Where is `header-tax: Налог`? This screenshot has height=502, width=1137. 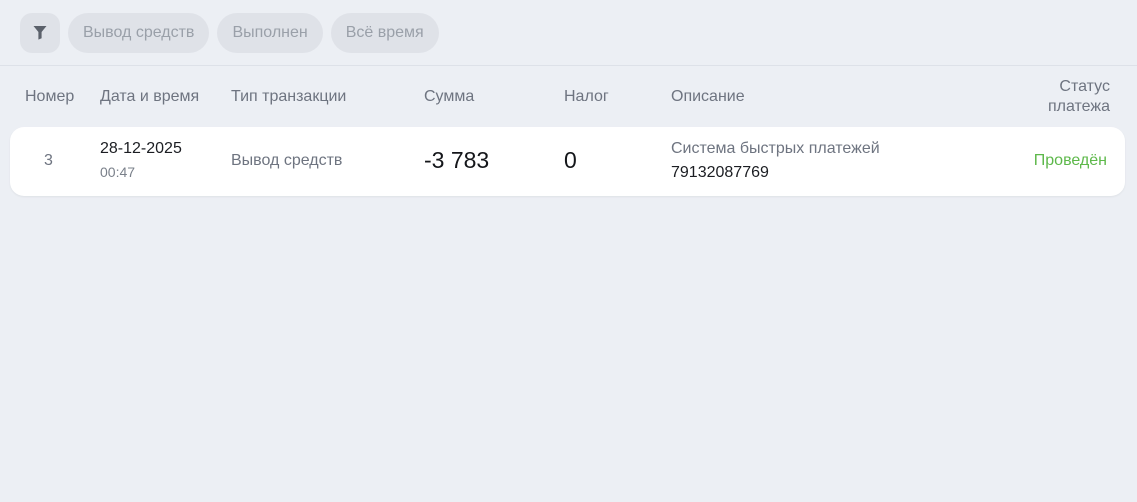 header-tax: Налог is located at coordinates (586, 97).